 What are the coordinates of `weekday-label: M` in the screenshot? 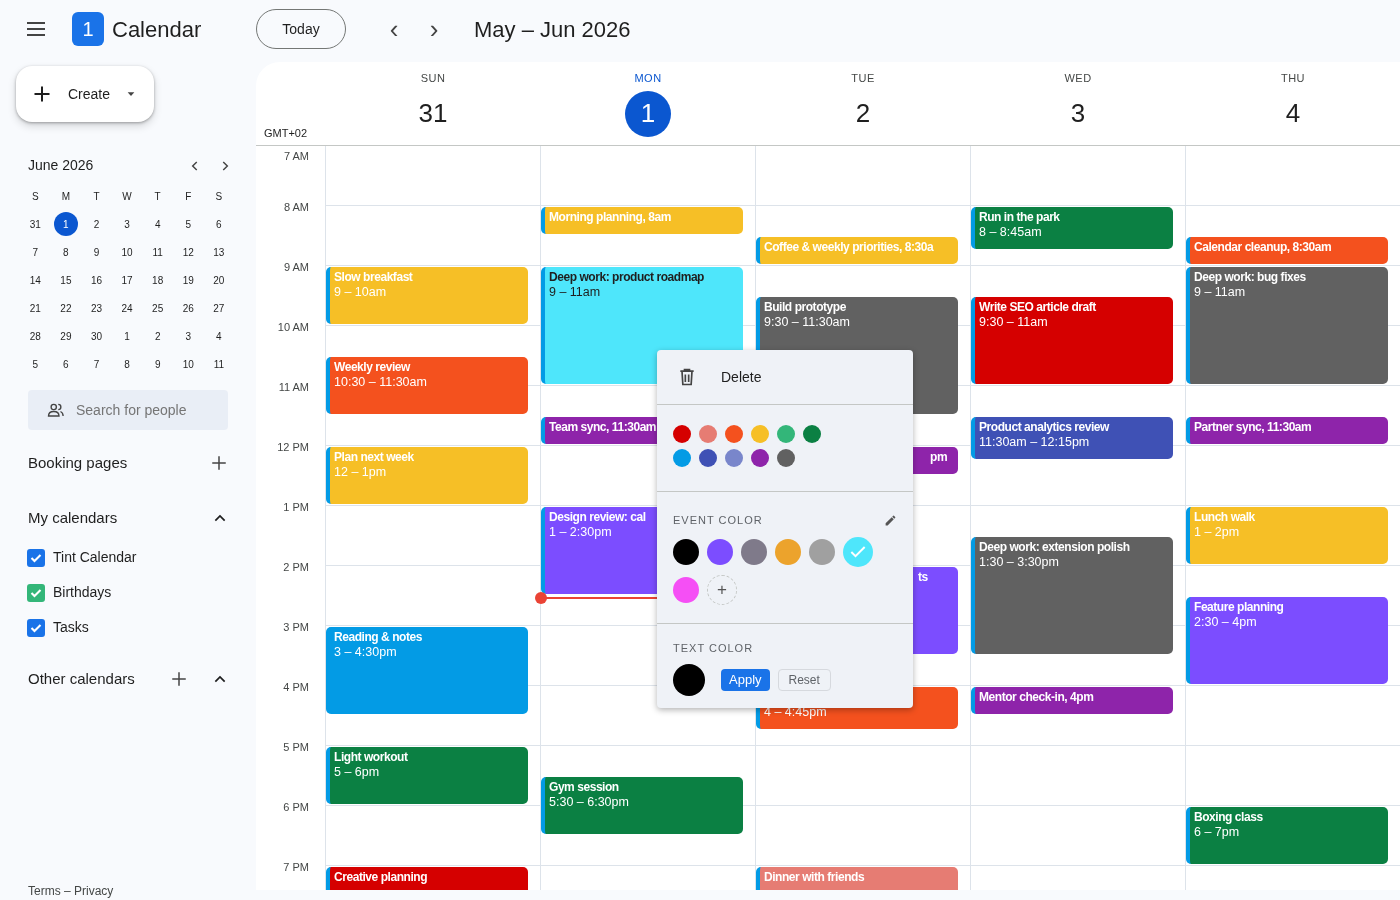 It's located at (66, 196).